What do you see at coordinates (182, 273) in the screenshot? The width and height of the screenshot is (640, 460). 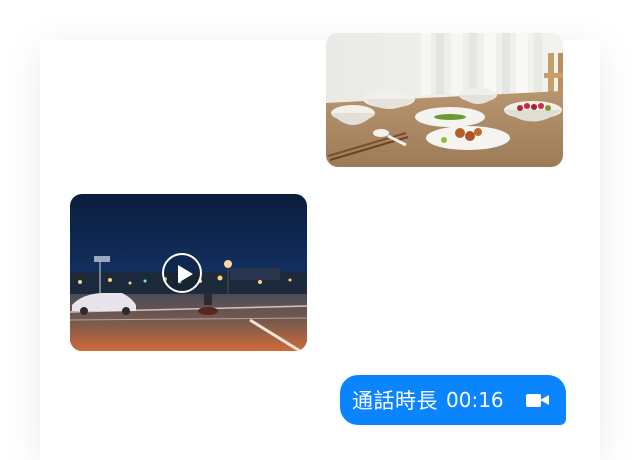 I see `play-button` at bounding box center [182, 273].